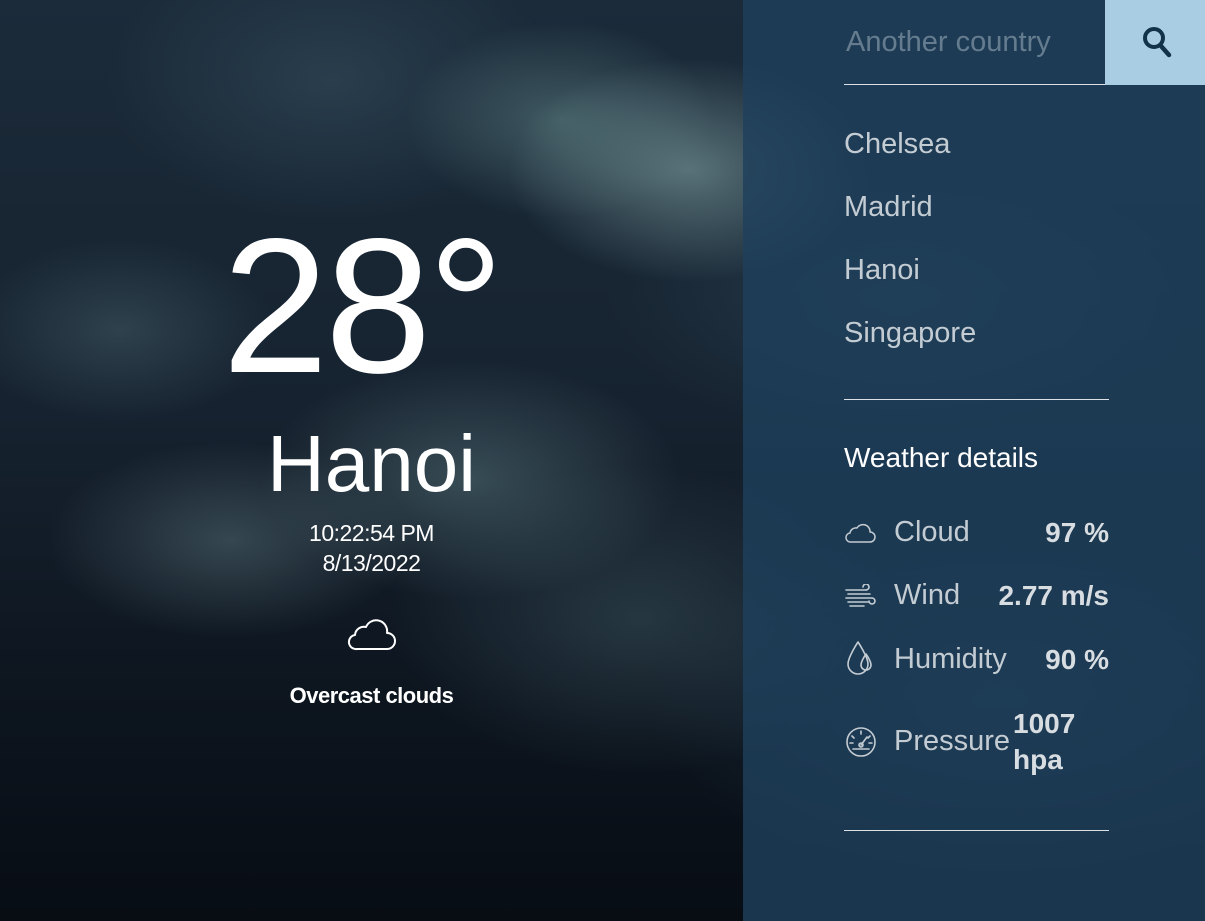 The height and width of the screenshot is (921, 1205). What do you see at coordinates (952, 741) in the screenshot?
I see `detail-label: Pressure` at bounding box center [952, 741].